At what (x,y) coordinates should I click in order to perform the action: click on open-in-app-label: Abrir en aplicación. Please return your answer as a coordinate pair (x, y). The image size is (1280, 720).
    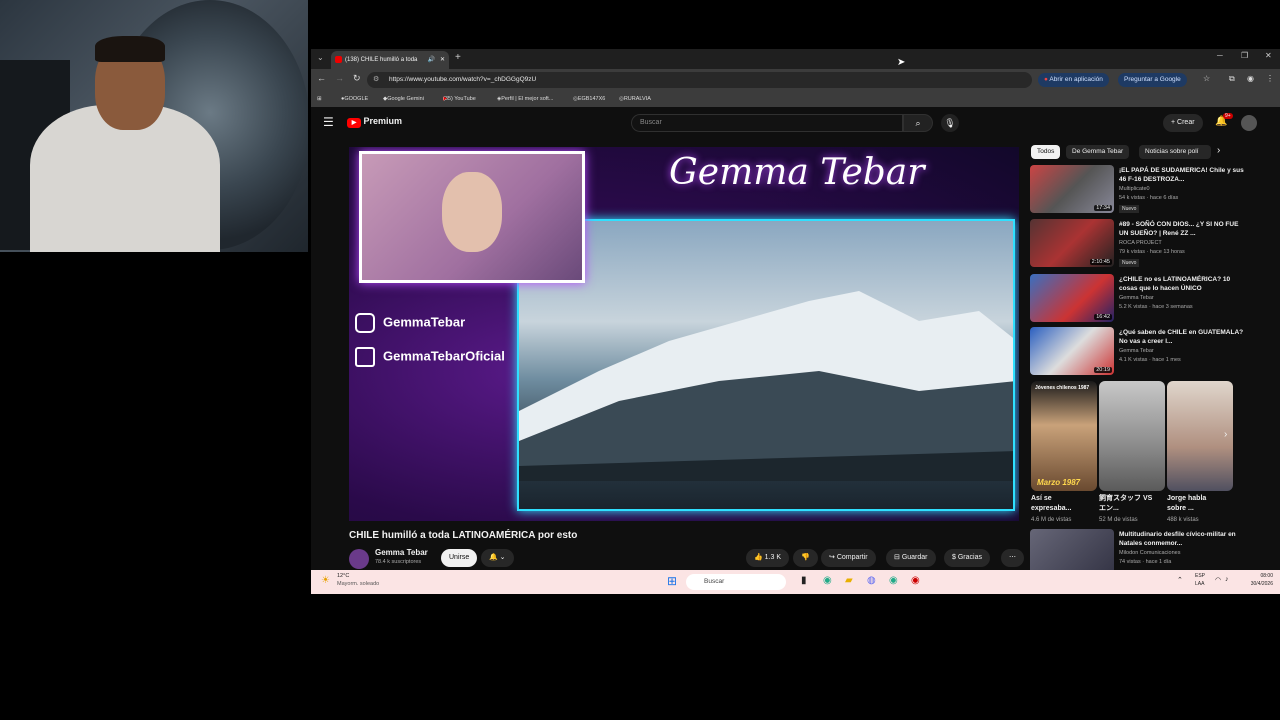
    Looking at the image, I should click on (1076, 79).